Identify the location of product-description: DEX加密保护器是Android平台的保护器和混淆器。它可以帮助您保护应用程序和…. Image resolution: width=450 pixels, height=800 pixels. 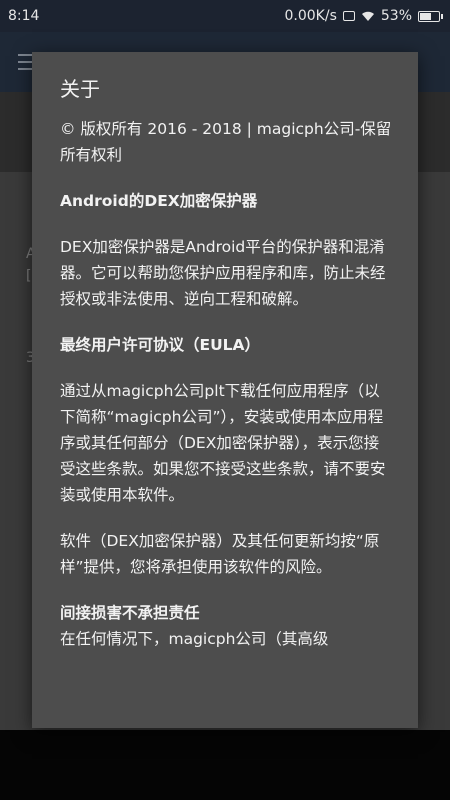
(223, 273).